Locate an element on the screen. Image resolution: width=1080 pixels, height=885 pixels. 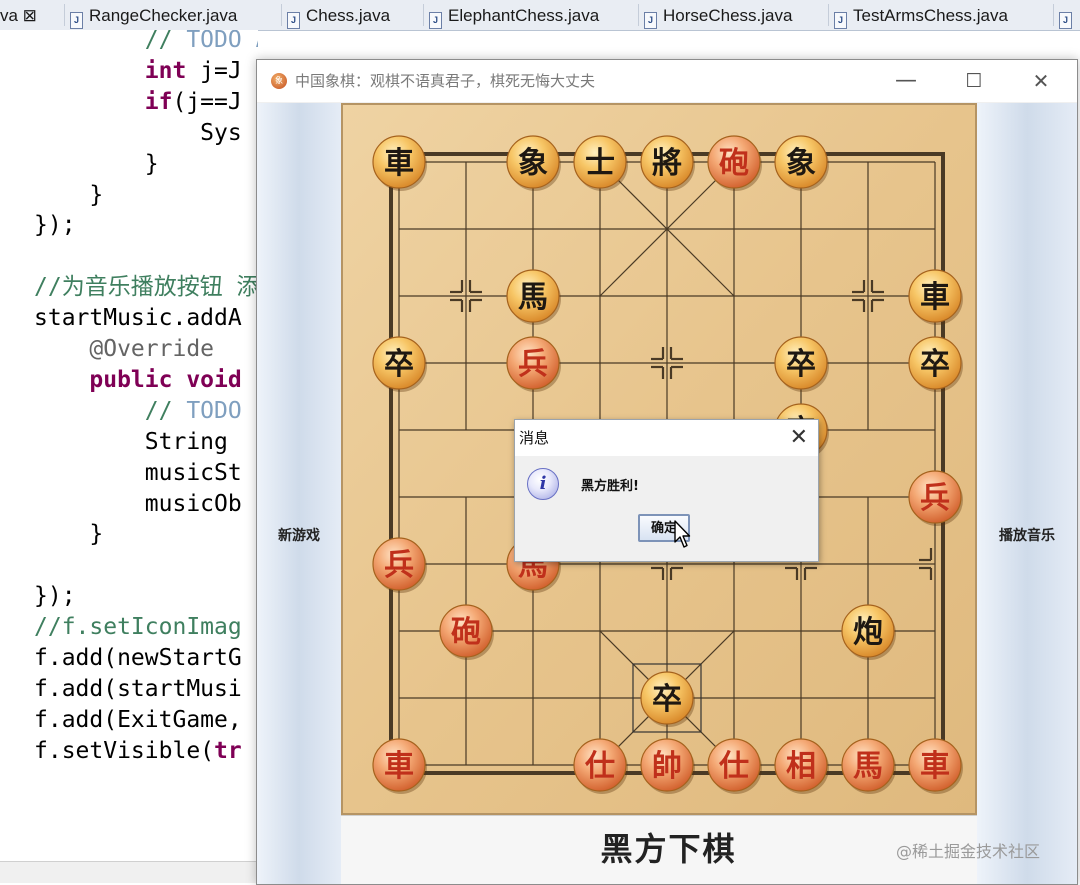
editor-tab: J is located at coordinates (1068, 15).